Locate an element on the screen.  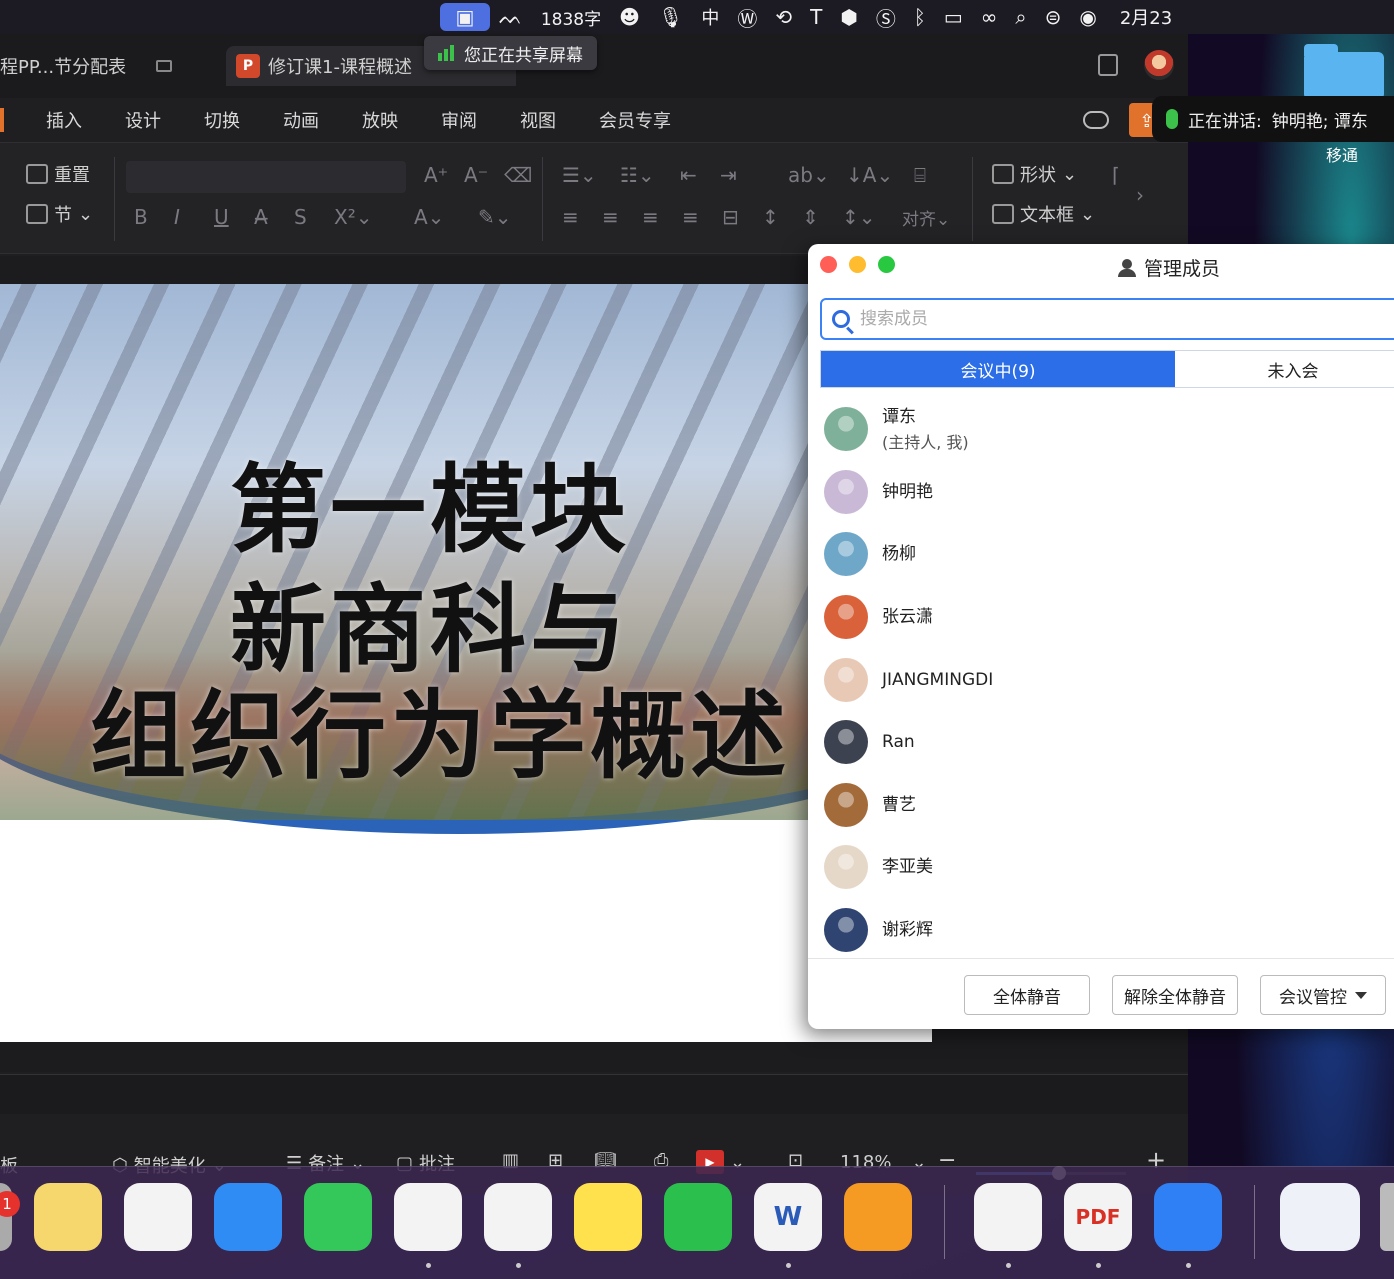
menu-slideshow: 放映 is located at coordinates (401, 120).